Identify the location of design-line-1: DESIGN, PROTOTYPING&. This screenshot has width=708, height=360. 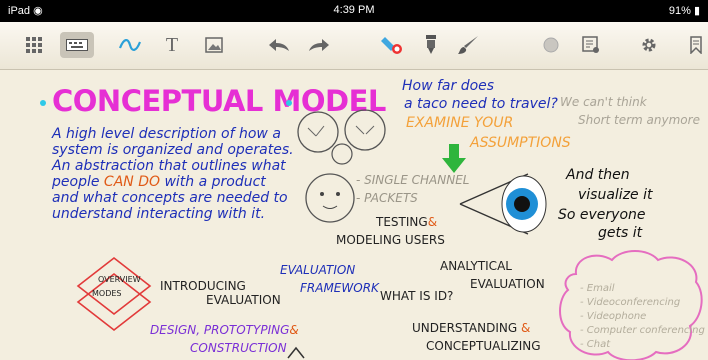
(224, 330).